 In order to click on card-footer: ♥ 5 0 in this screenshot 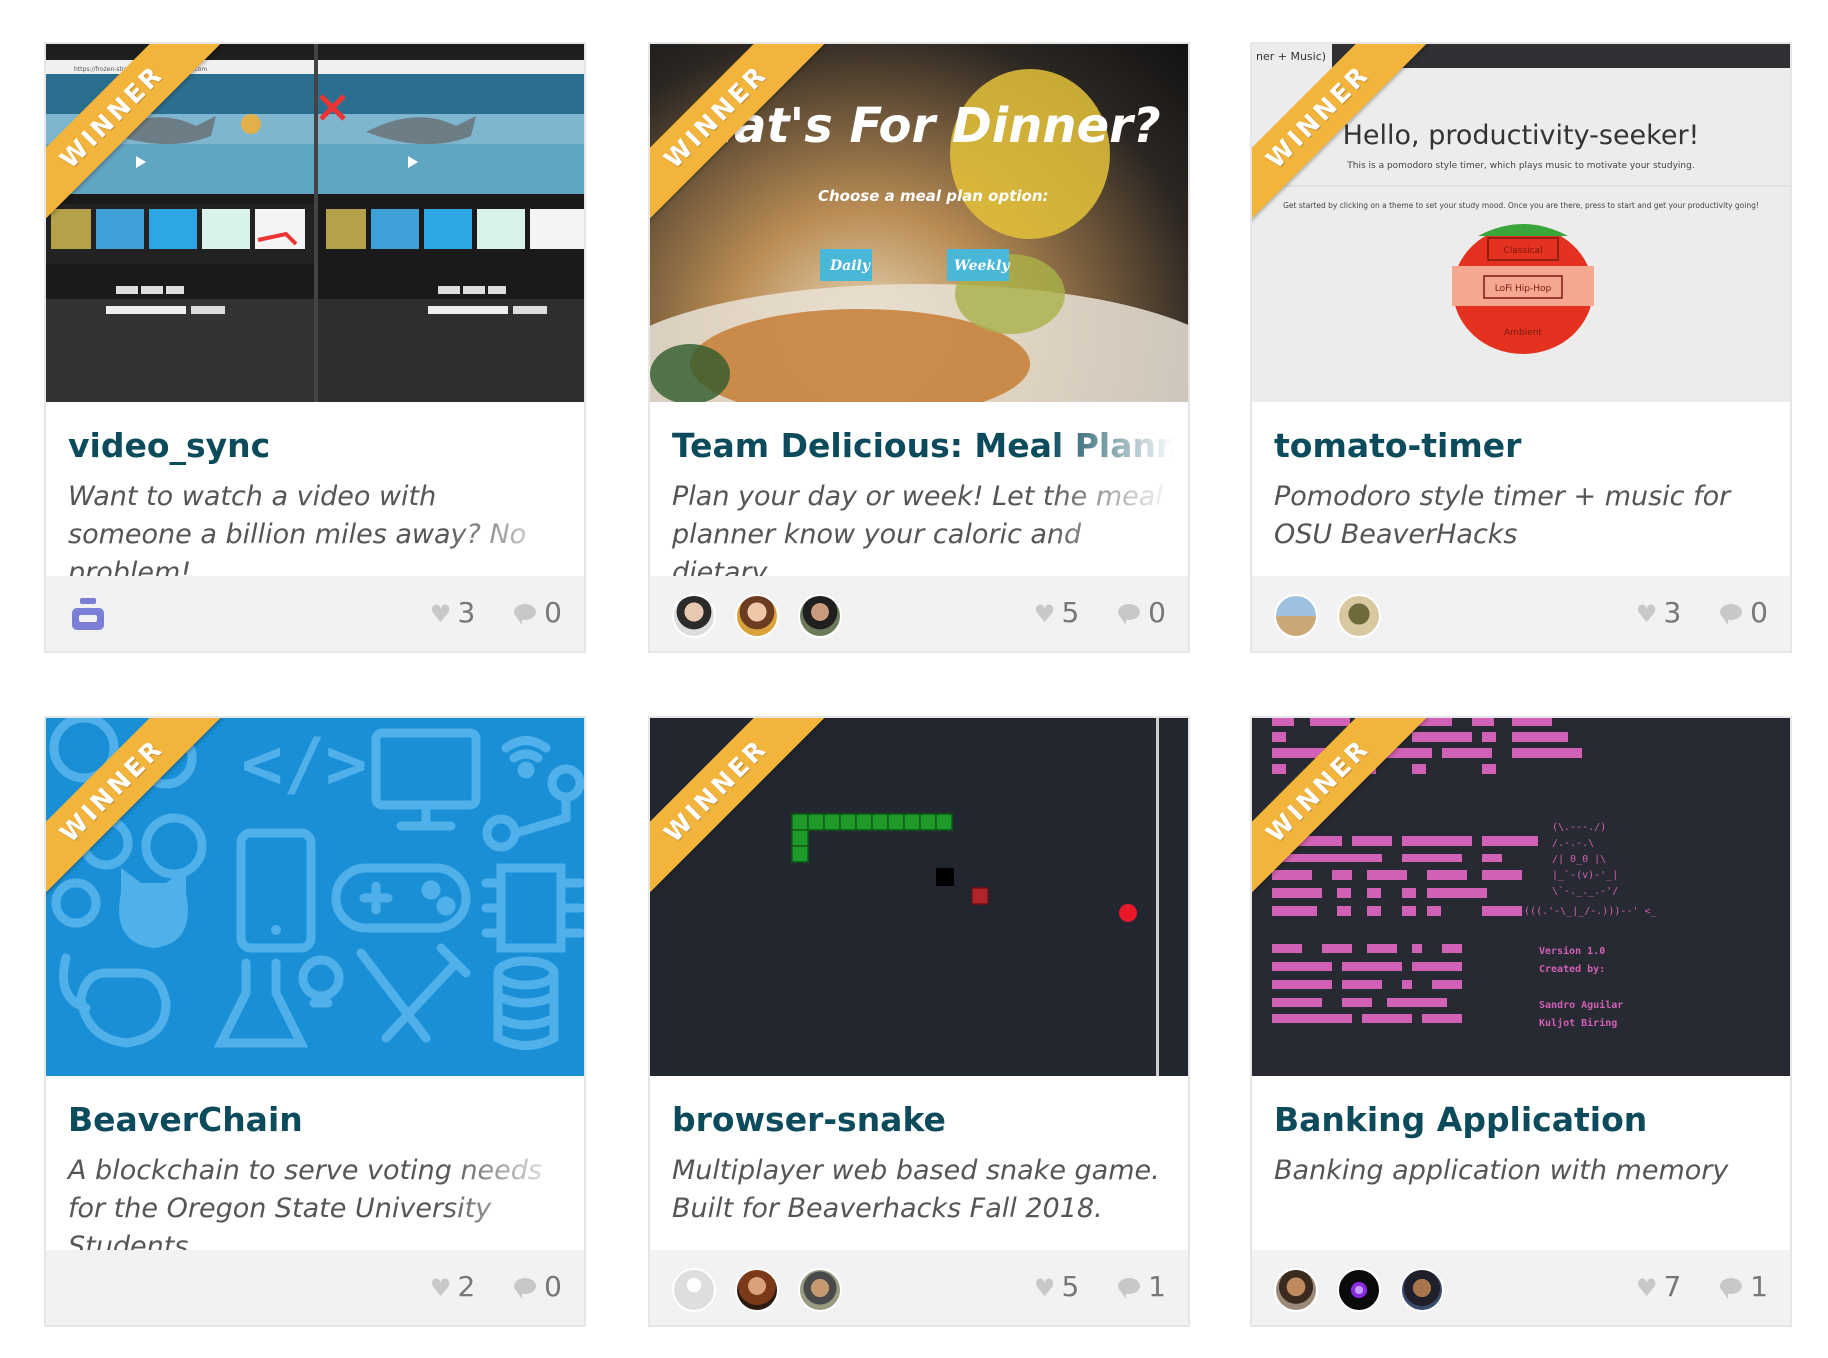, I will do `click(919, 613)`.